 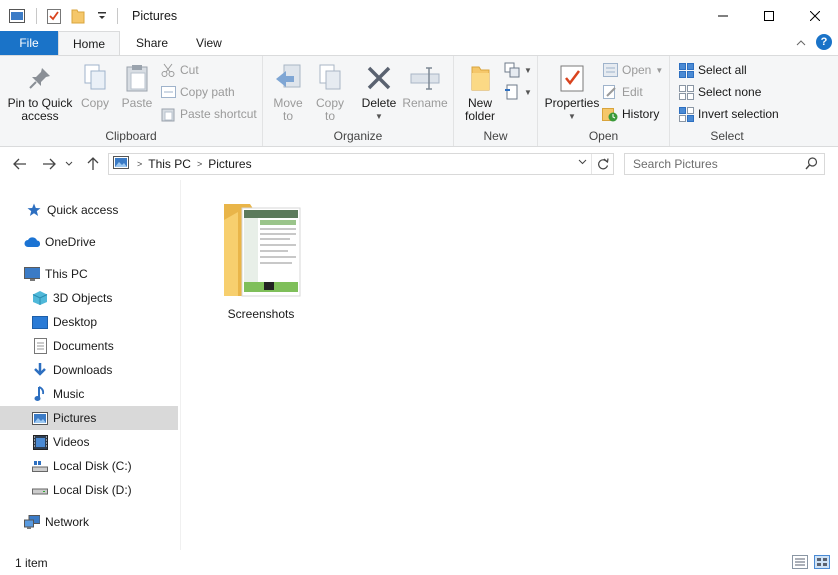 What do you see at coordinates (155, 15) in the screenshot?
I see `window-title: Pictures` at bounding box center [155, 15].